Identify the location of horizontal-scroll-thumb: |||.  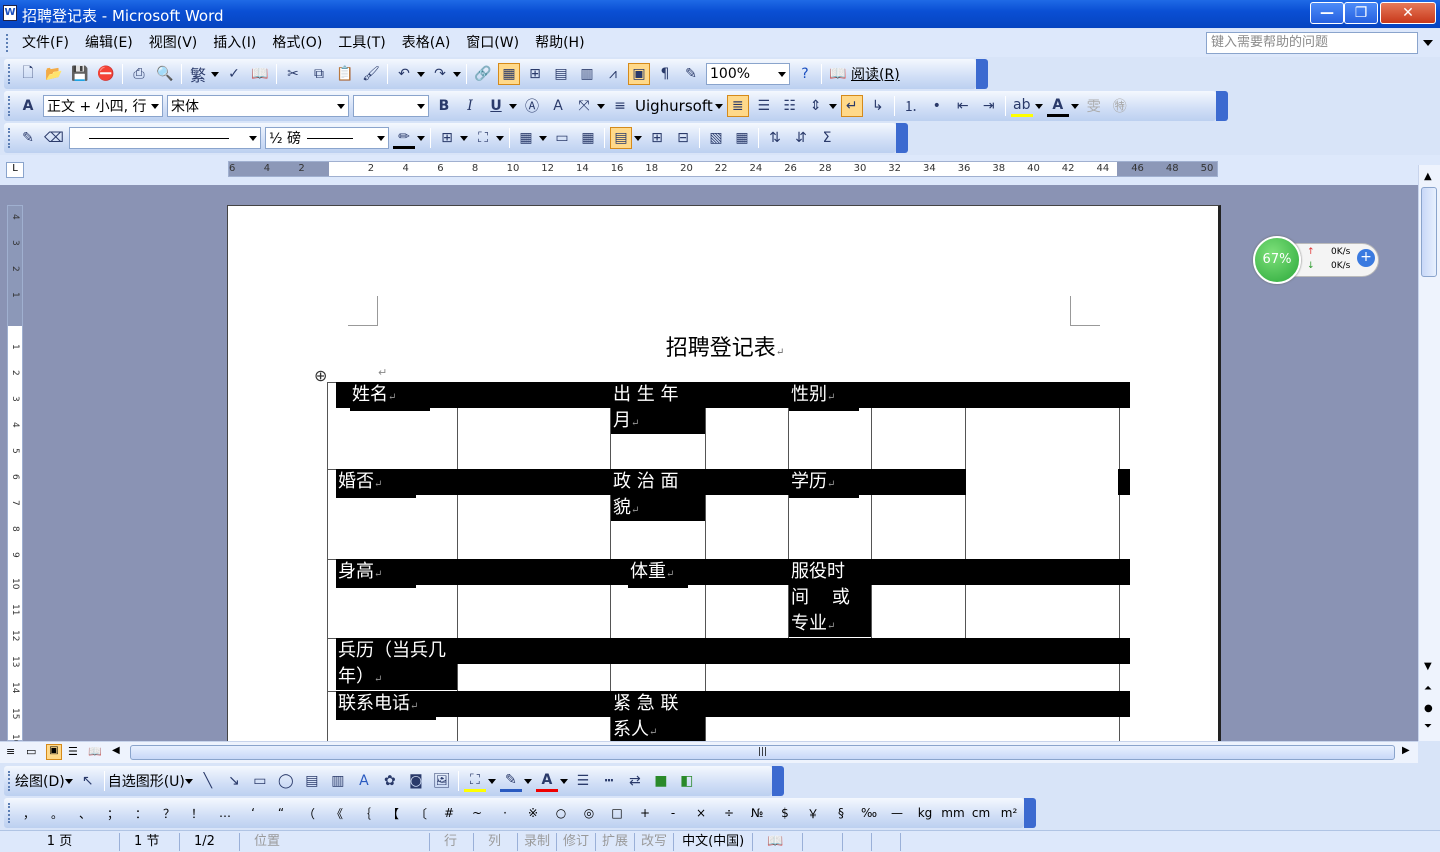
(762, 752).